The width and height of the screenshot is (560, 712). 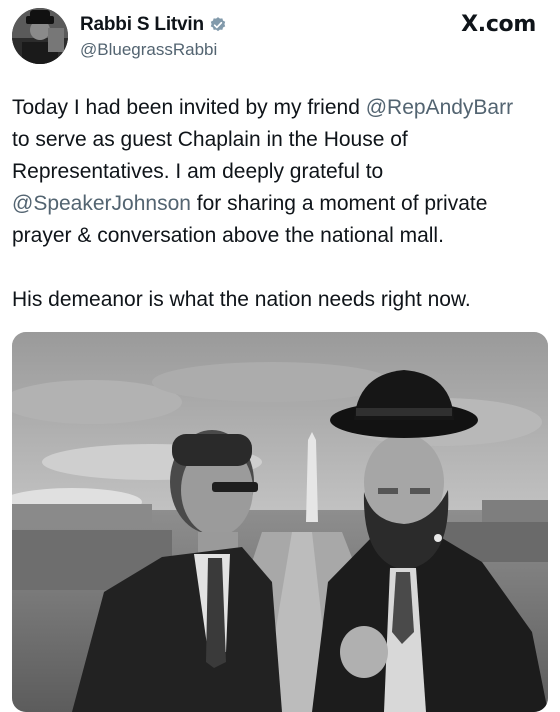 What do you see at coordinates (198, 171) in the screenshot?
I see `tweet-line: Representatives. I am deeply grateful to` at bounding box center [198, 171].